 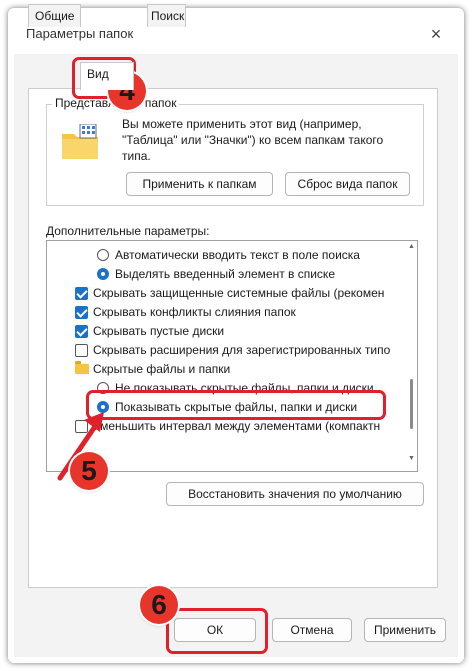 What do you see at coordinates (89, 471) in the screenshot?
I see `step-badge-5: 5` at bounding box center [89, 471].